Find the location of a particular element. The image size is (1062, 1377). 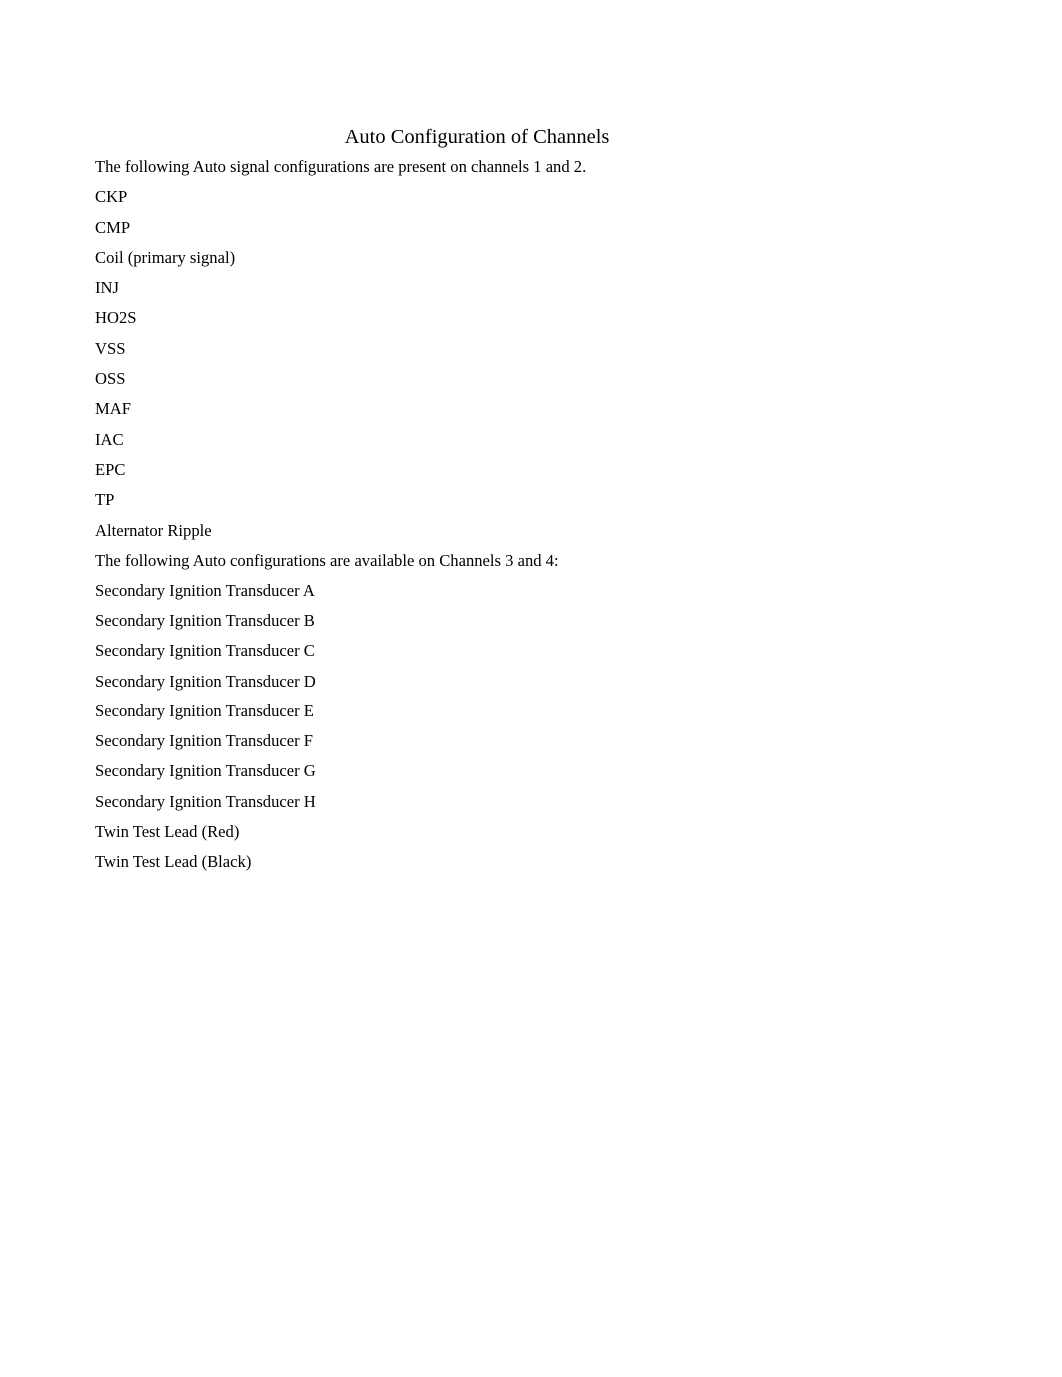

list-item: EPC is located at coordinates (110, 469).